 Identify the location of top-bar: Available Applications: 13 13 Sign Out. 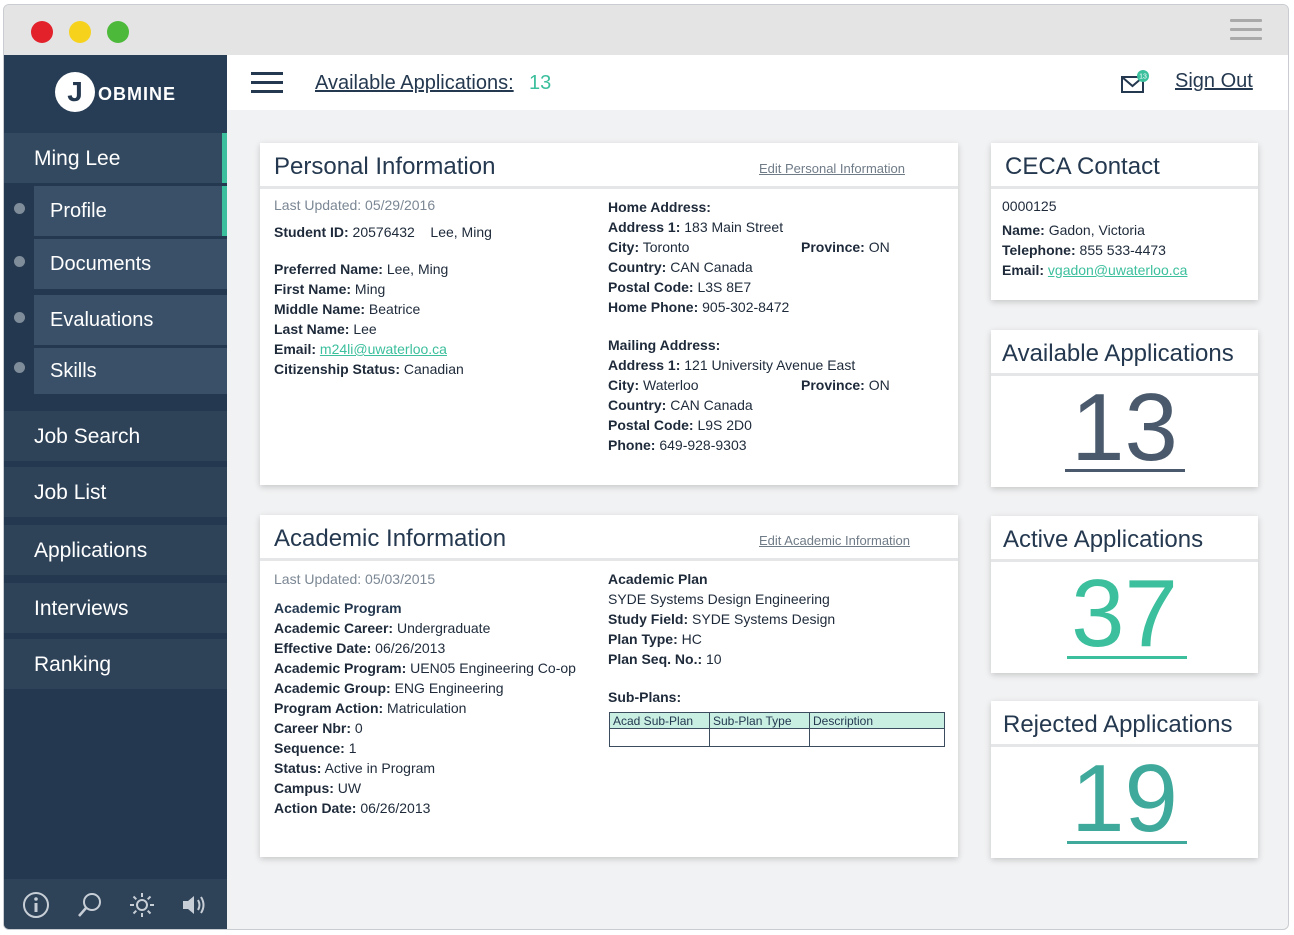
(757, 82).